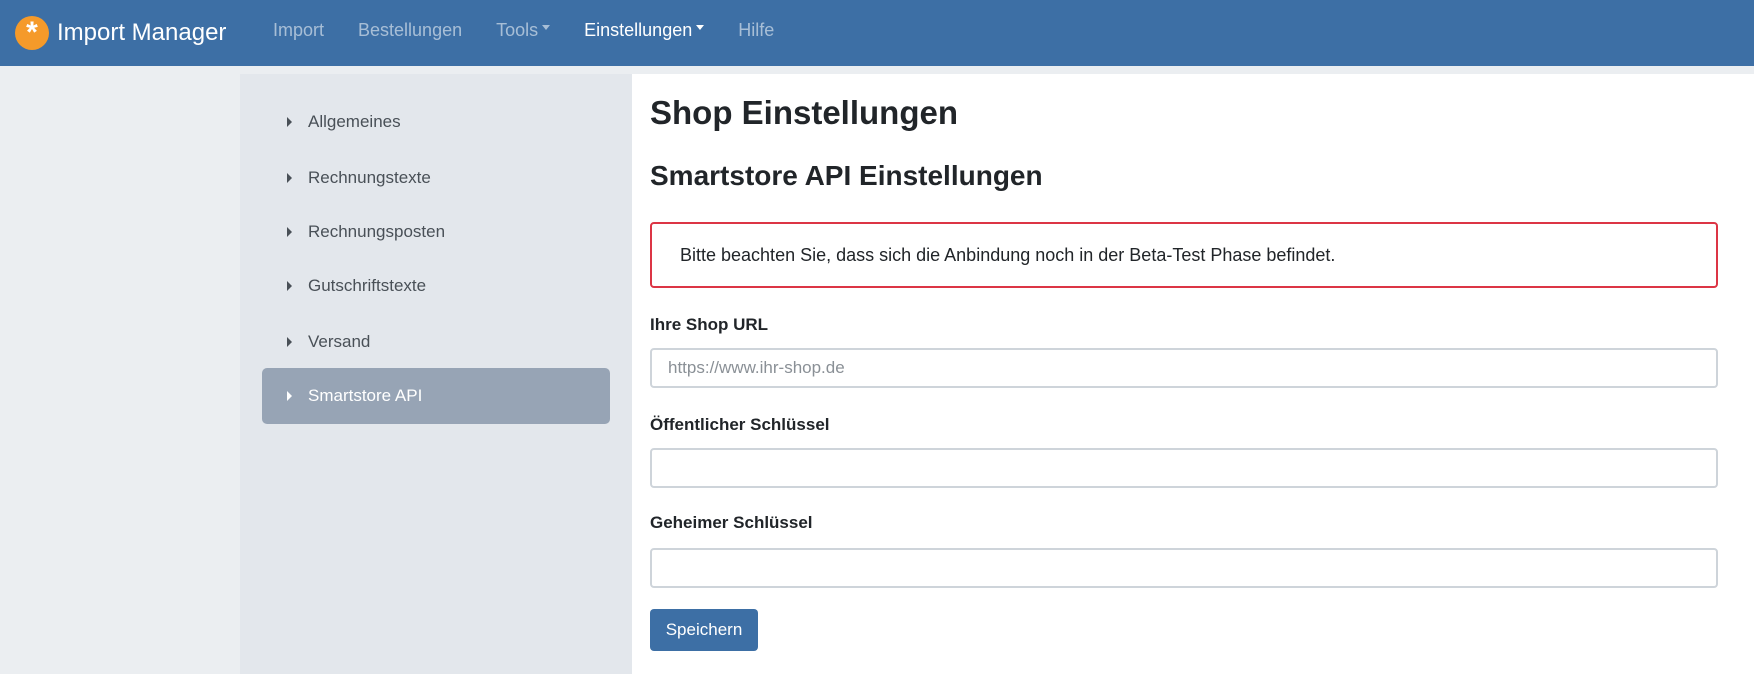  I want to click on nav-einstellungen-dropdown: Einstellungen, so click(644, 30).